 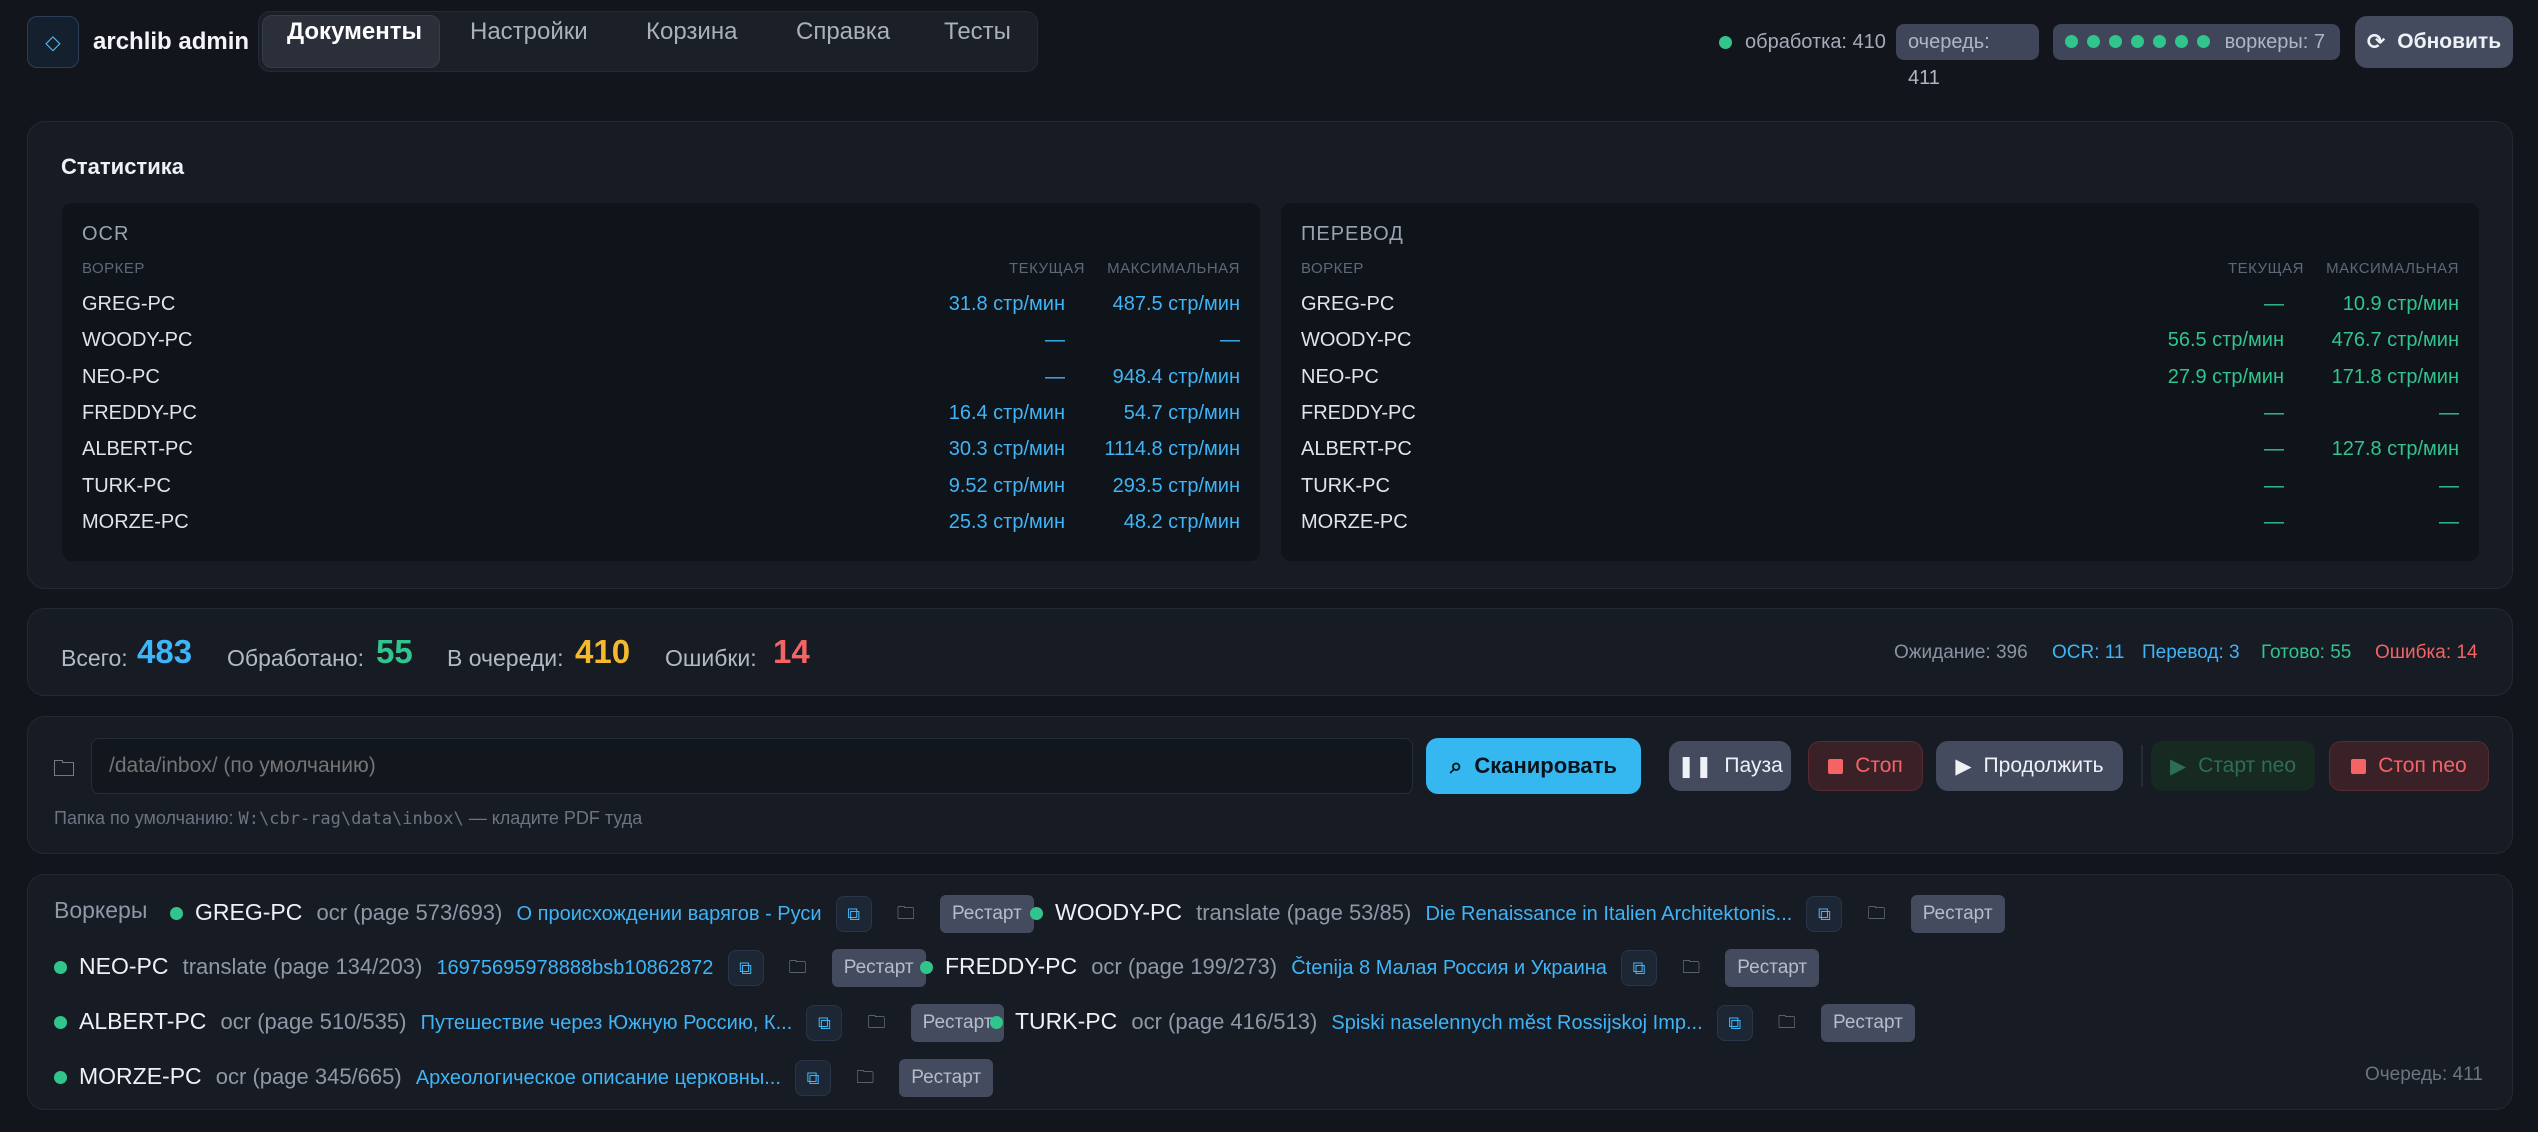 I want to click on workers-badge: воркеры: 7, so click(x=2196, y=42).